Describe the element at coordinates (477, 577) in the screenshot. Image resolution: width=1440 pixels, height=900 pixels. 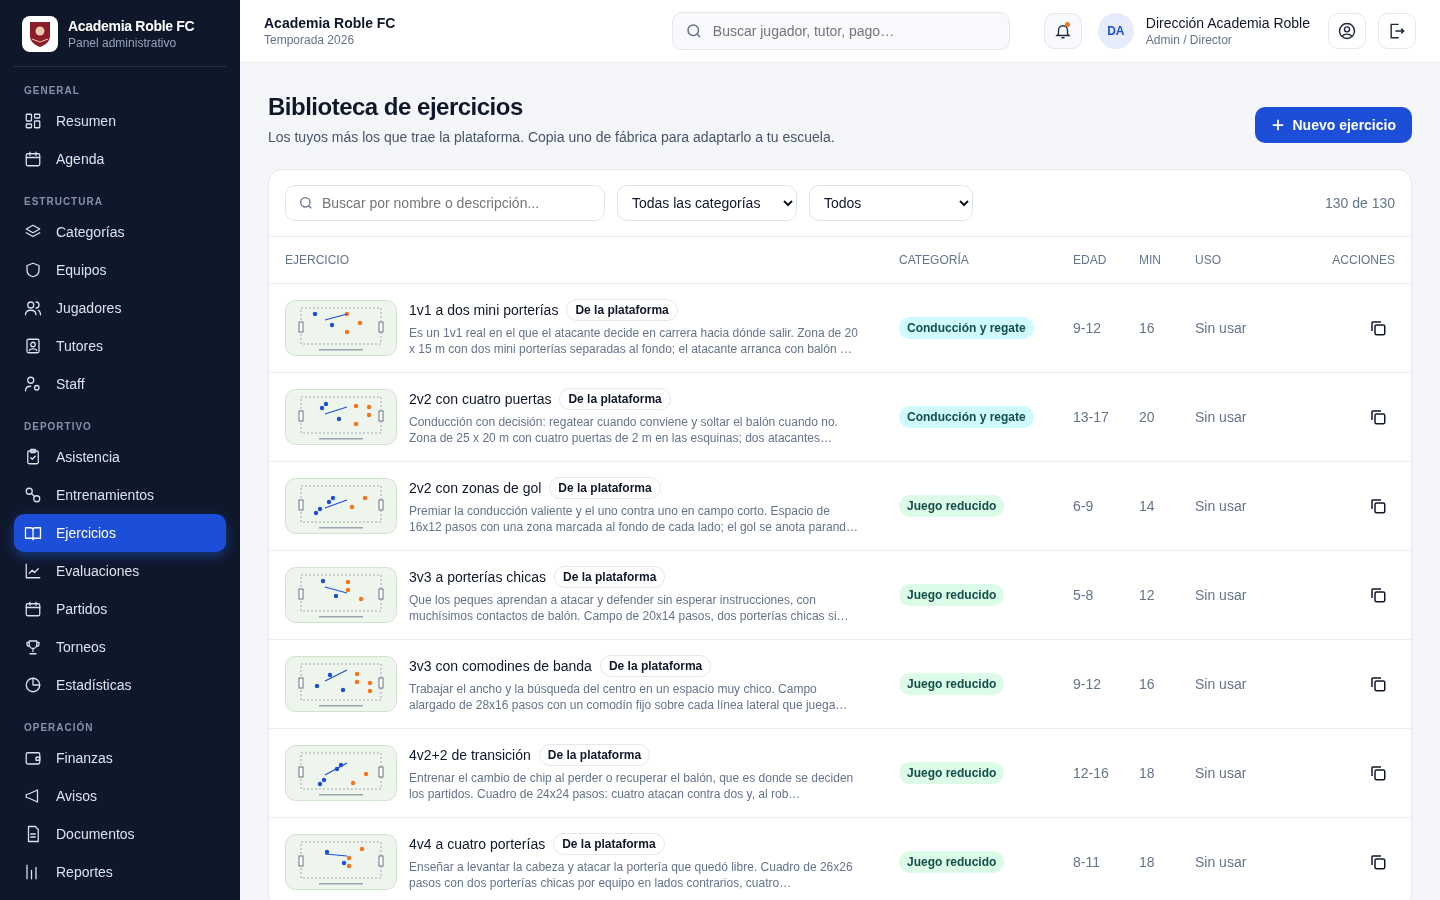
I see `exercise-name: 3v3 a porterías chicas` at that location.